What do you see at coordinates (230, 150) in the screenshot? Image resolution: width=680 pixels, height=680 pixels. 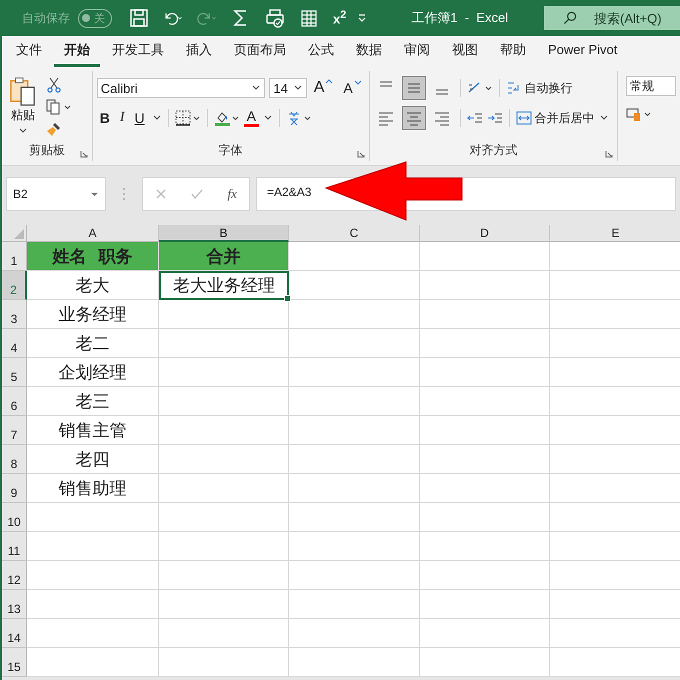 I see `group-label: 字体` at bounding box center [230, 150].